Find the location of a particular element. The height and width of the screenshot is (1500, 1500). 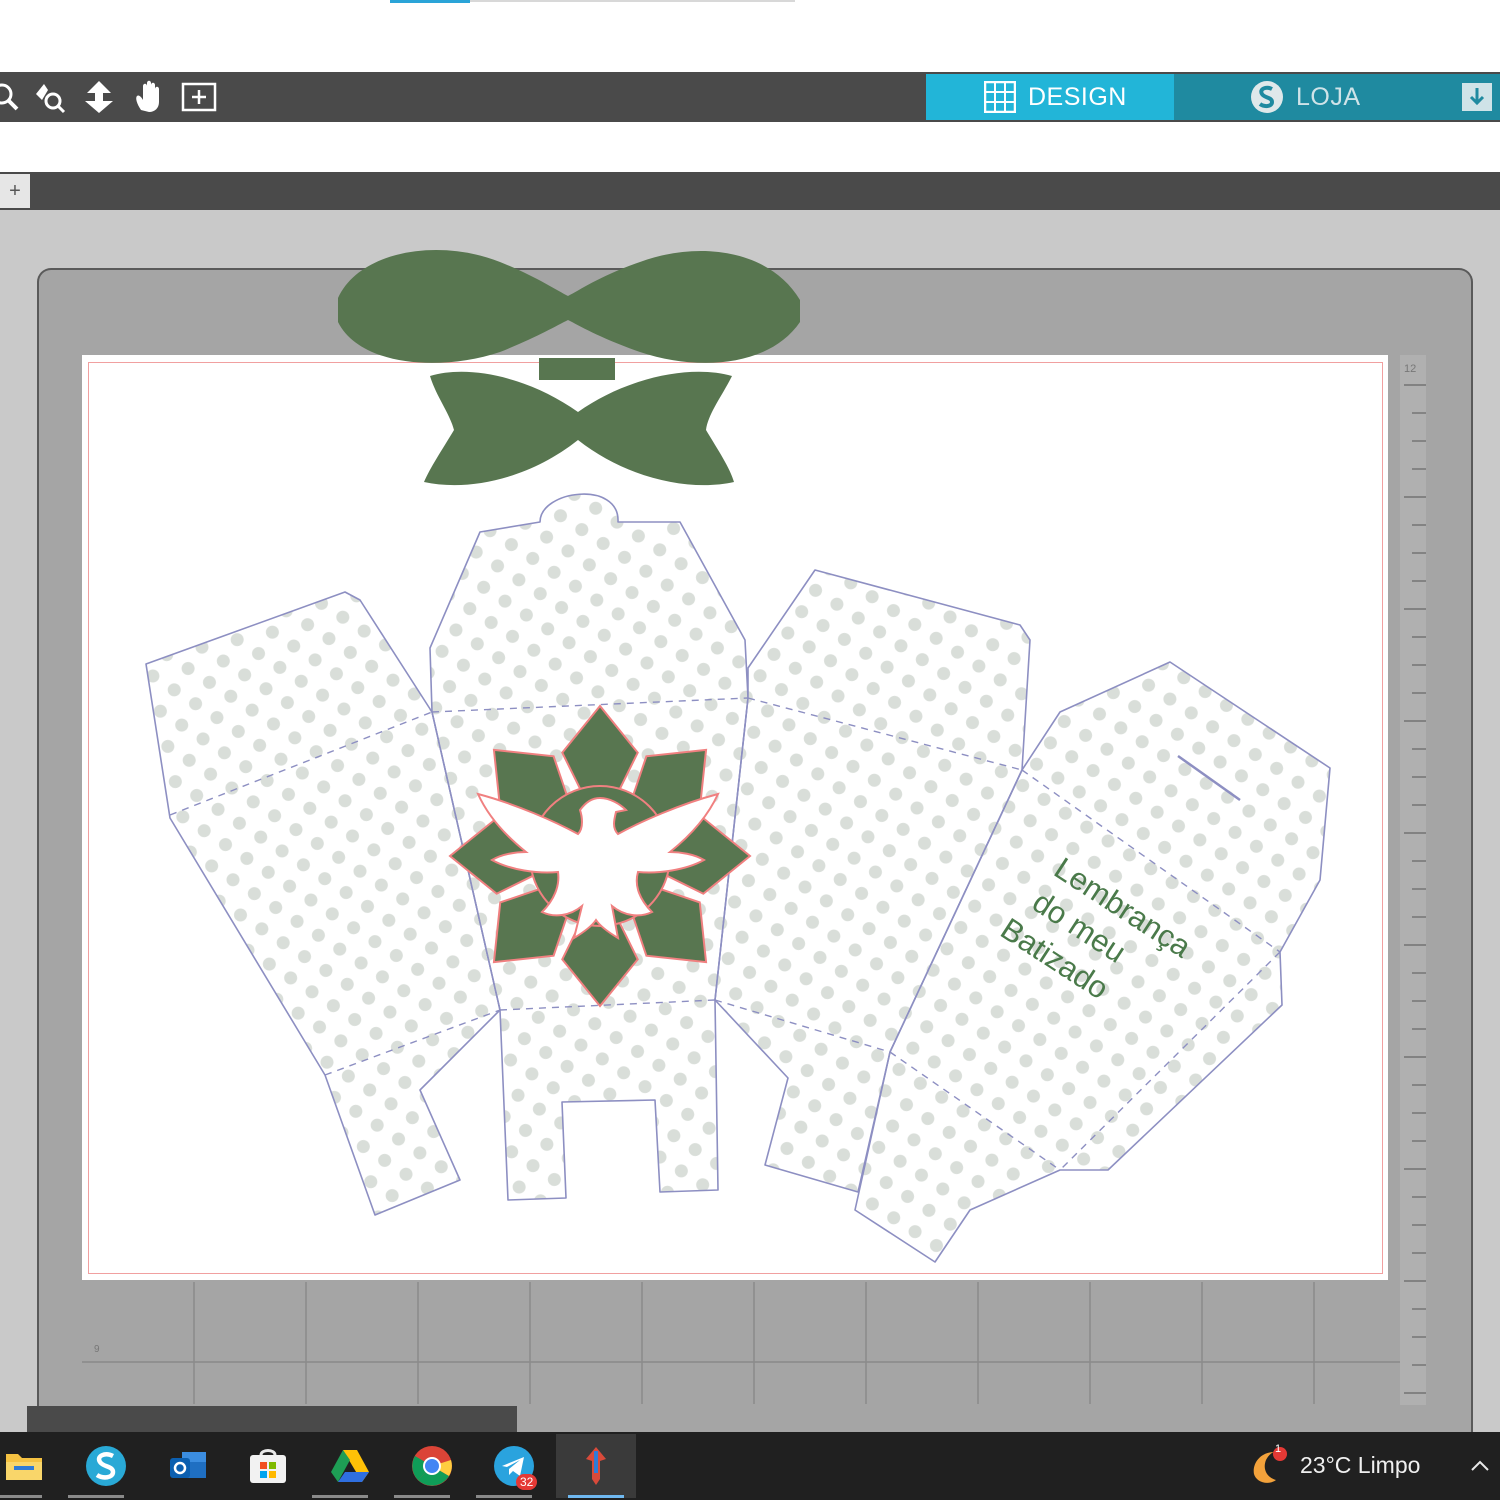

weather-moon-icon is located at coordinates (1270, 1465).